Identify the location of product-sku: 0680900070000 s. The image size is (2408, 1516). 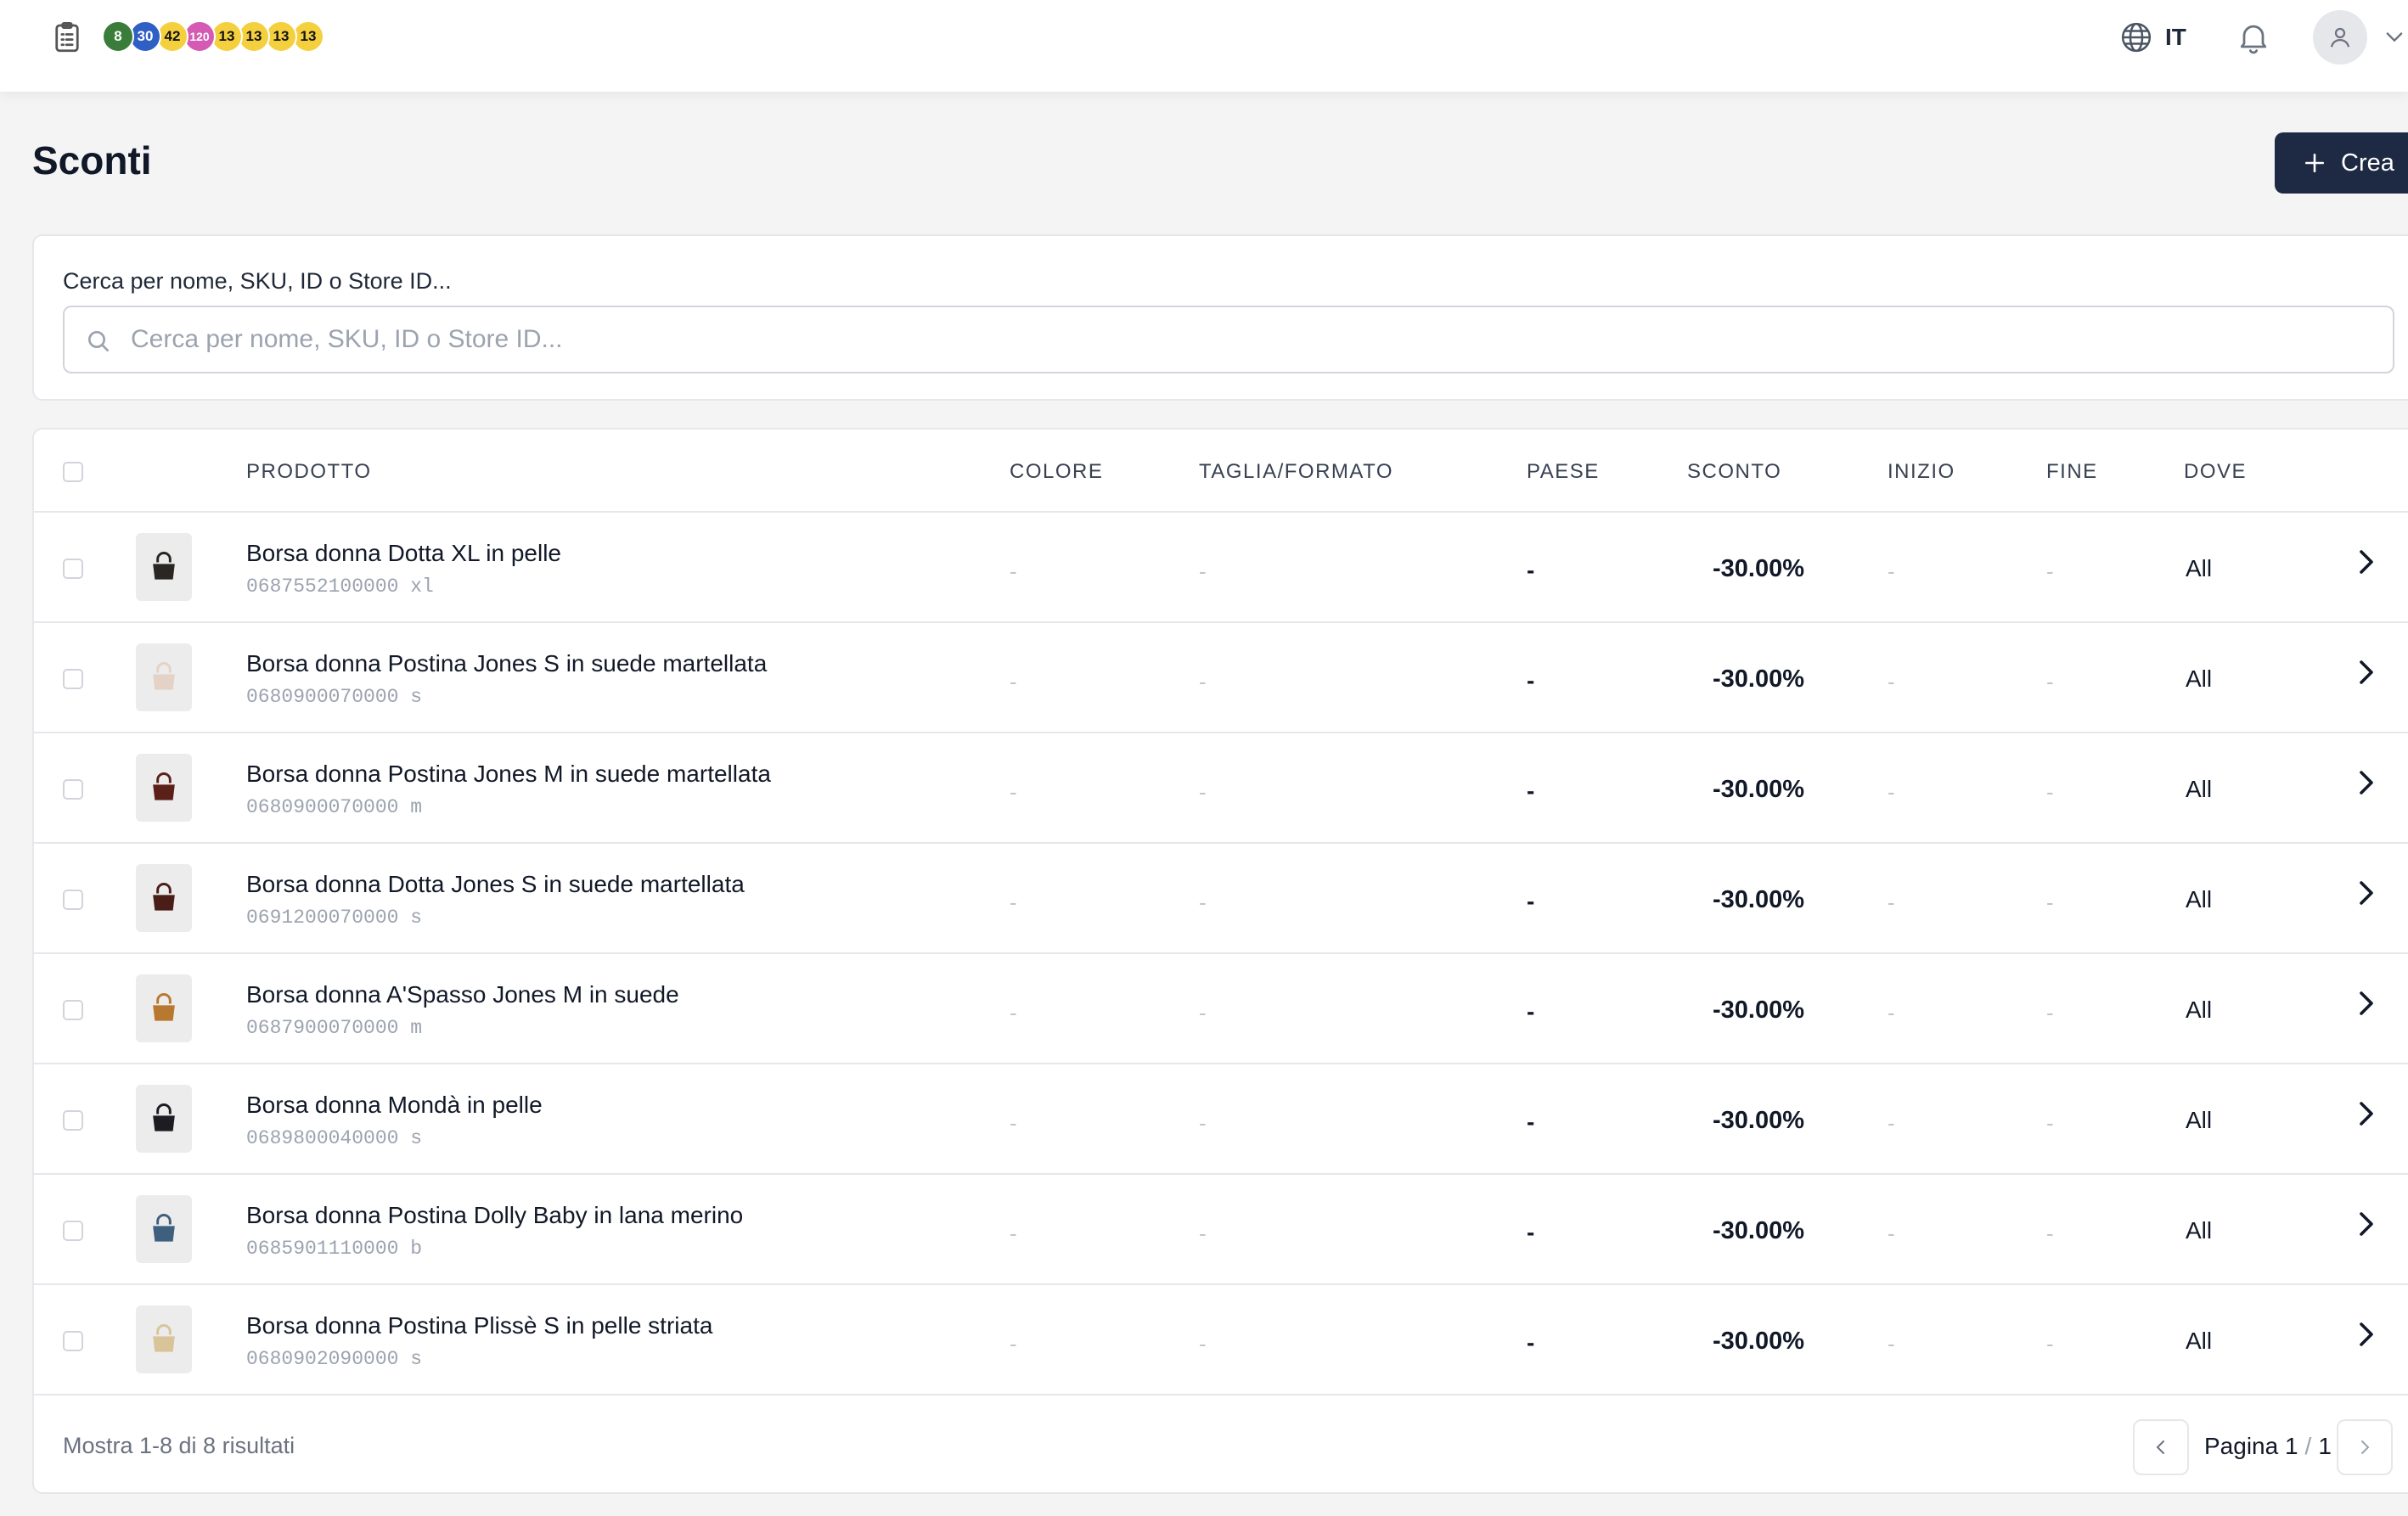
(334, 697).